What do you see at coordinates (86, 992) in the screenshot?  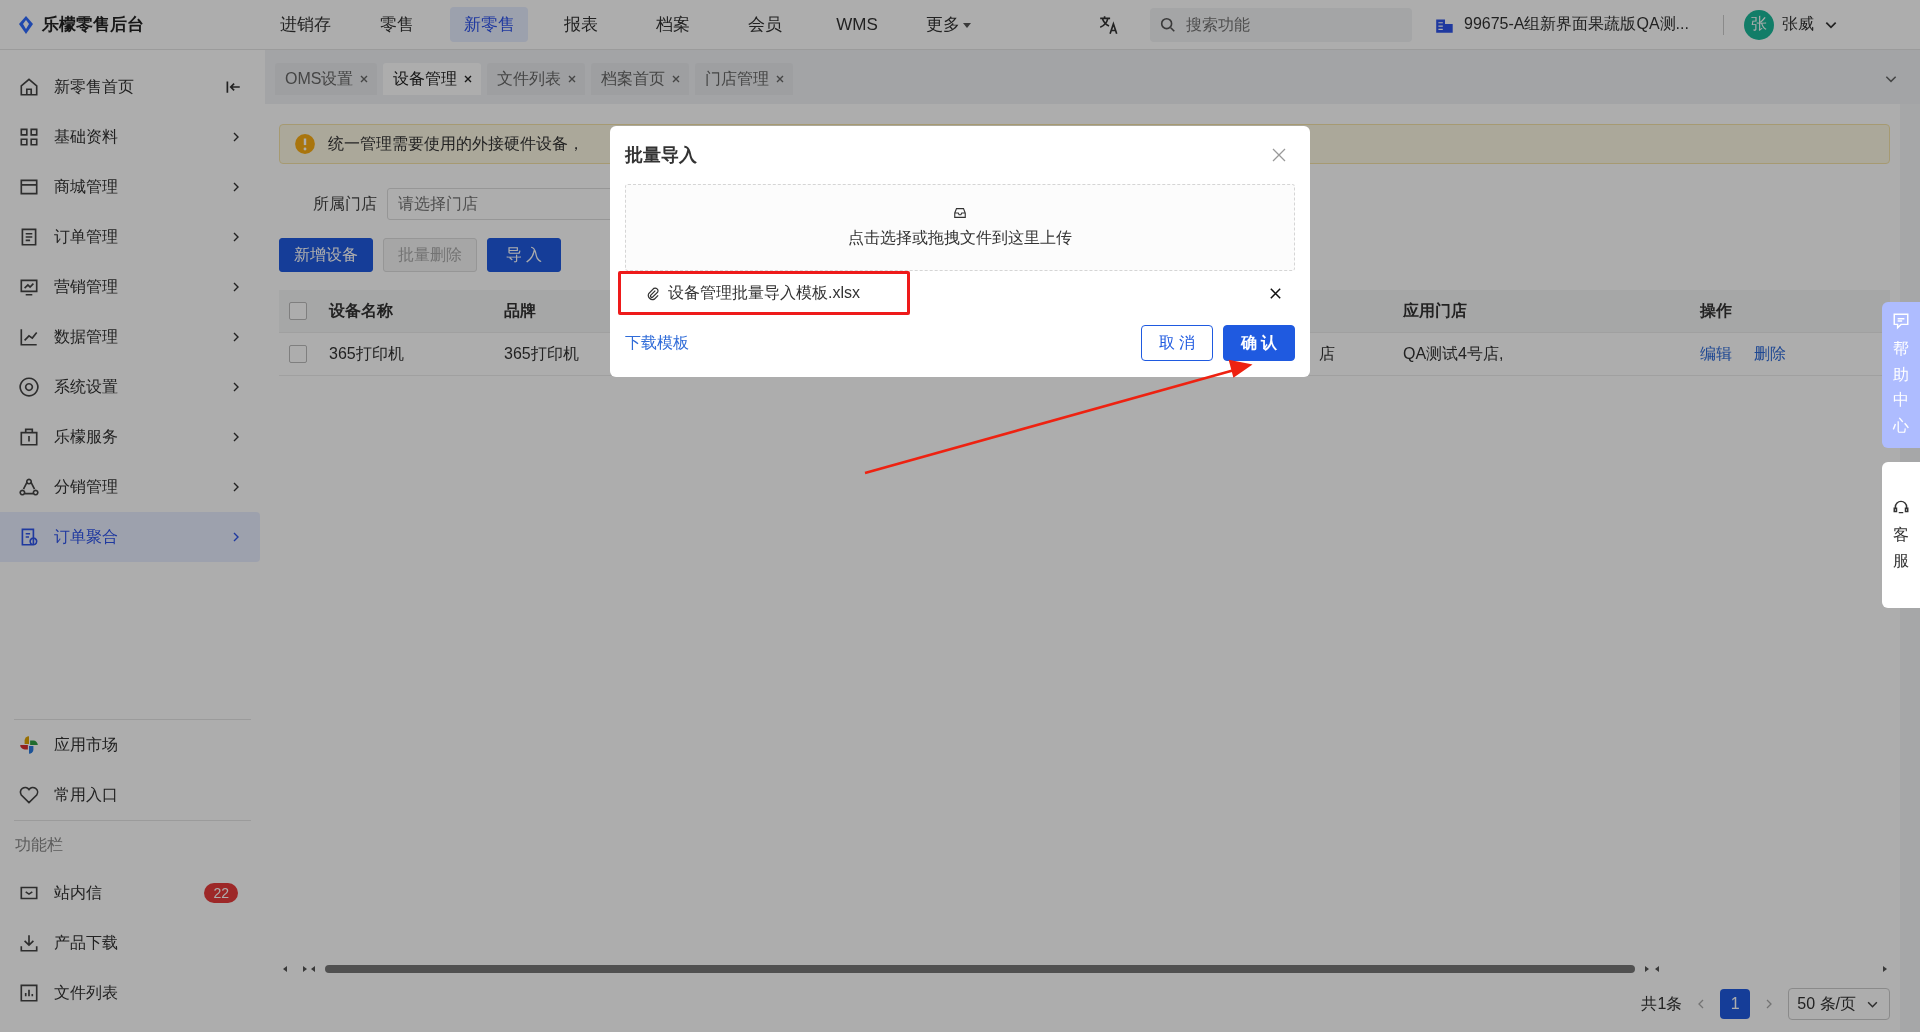 I see `sidebar-label: 文件列表` at bounding box center [86, 992].